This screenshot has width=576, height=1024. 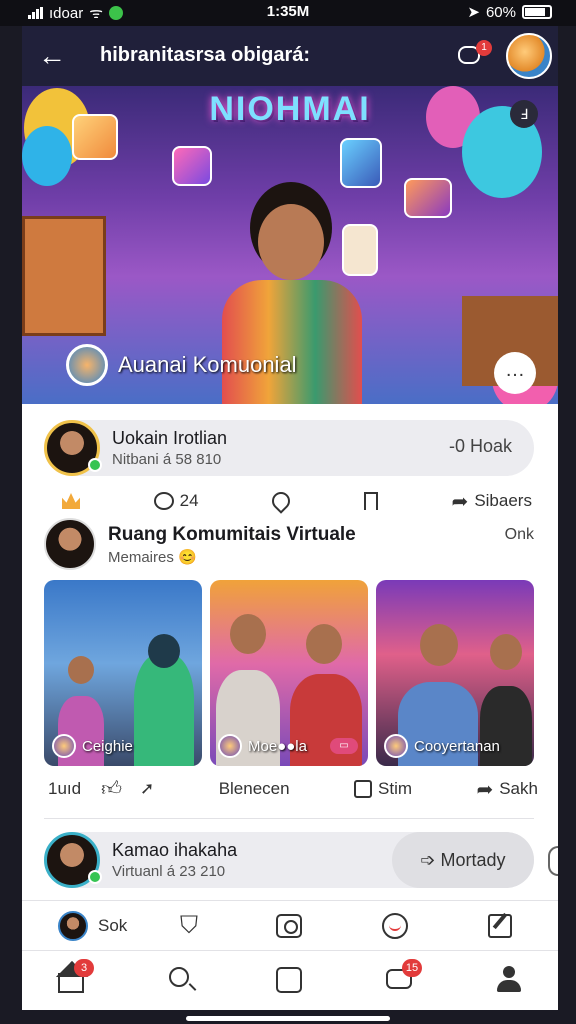 What do you see at coordinates (293, 789) in the screenshot?
I see `post-actions-row-2: 1uıd 👍︎ ➚ Blenecen Stim ➦ Sakh` at bounding box center [293, 789].